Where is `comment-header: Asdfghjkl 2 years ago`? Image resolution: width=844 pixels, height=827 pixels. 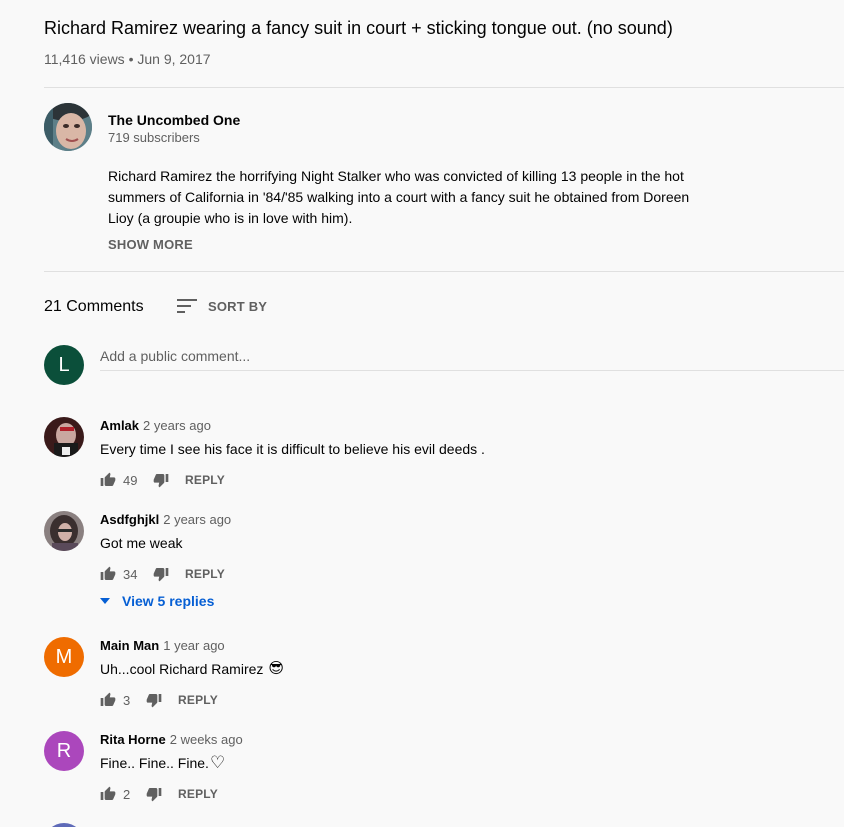 comment-header: Asdfghjkl 2 years ago is located at coordinates (165, 520).